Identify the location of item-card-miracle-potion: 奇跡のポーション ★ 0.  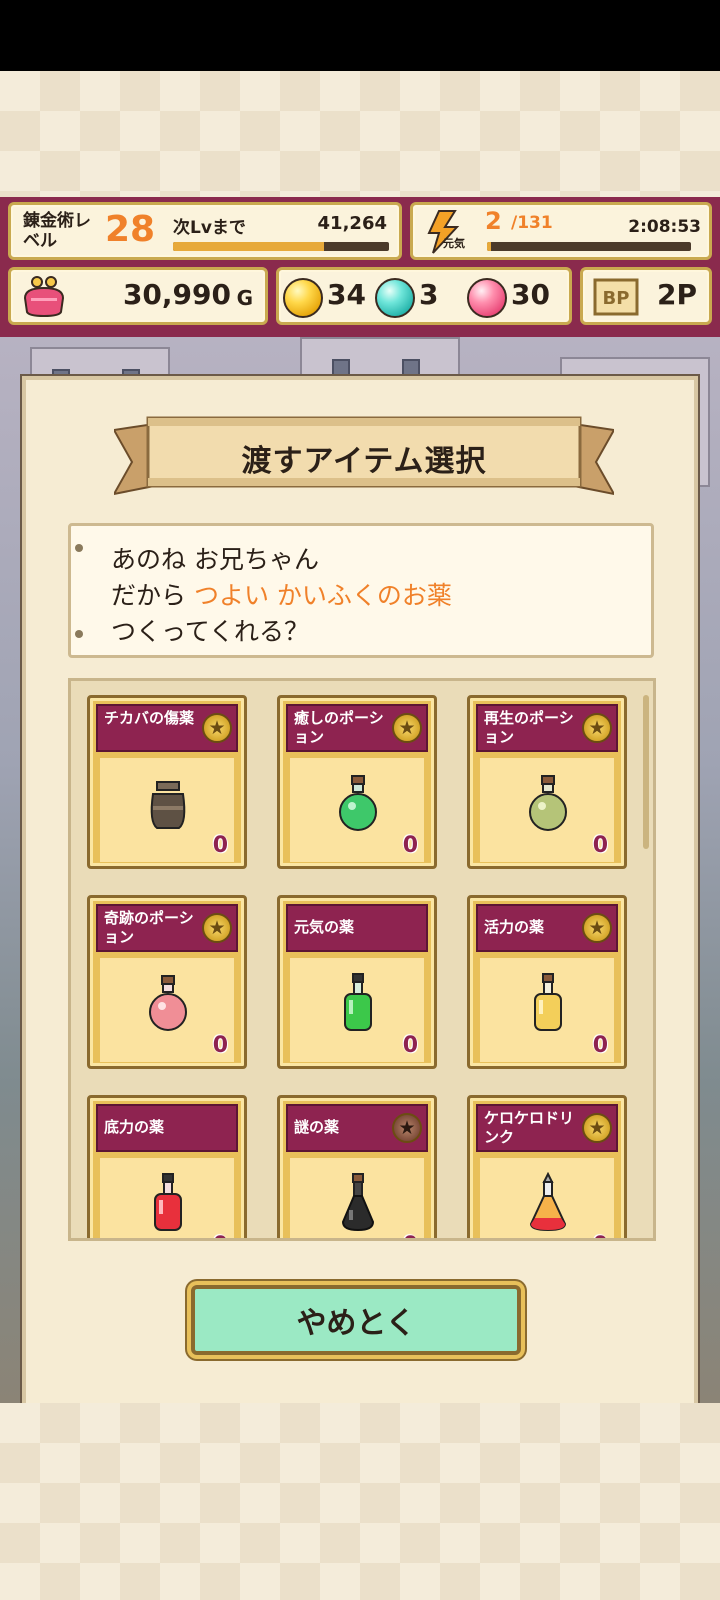
(167, 982).